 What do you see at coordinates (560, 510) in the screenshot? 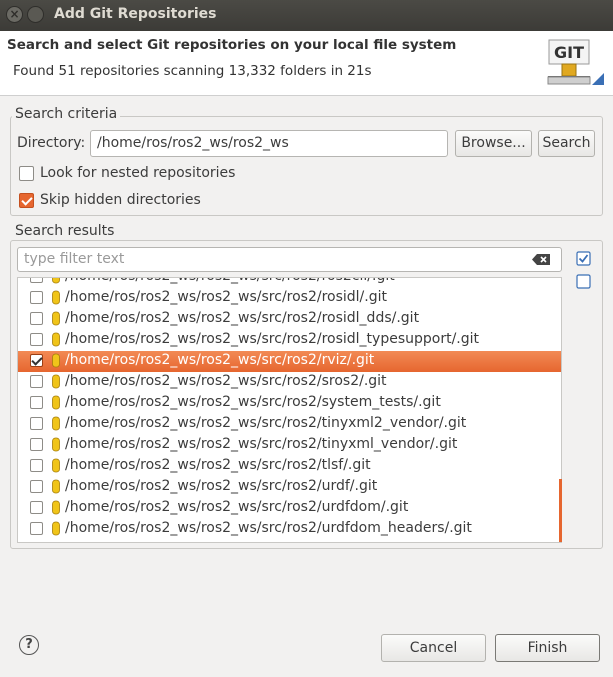
I see `list-scrollbar-thumb` at bounding box center [560, 510].